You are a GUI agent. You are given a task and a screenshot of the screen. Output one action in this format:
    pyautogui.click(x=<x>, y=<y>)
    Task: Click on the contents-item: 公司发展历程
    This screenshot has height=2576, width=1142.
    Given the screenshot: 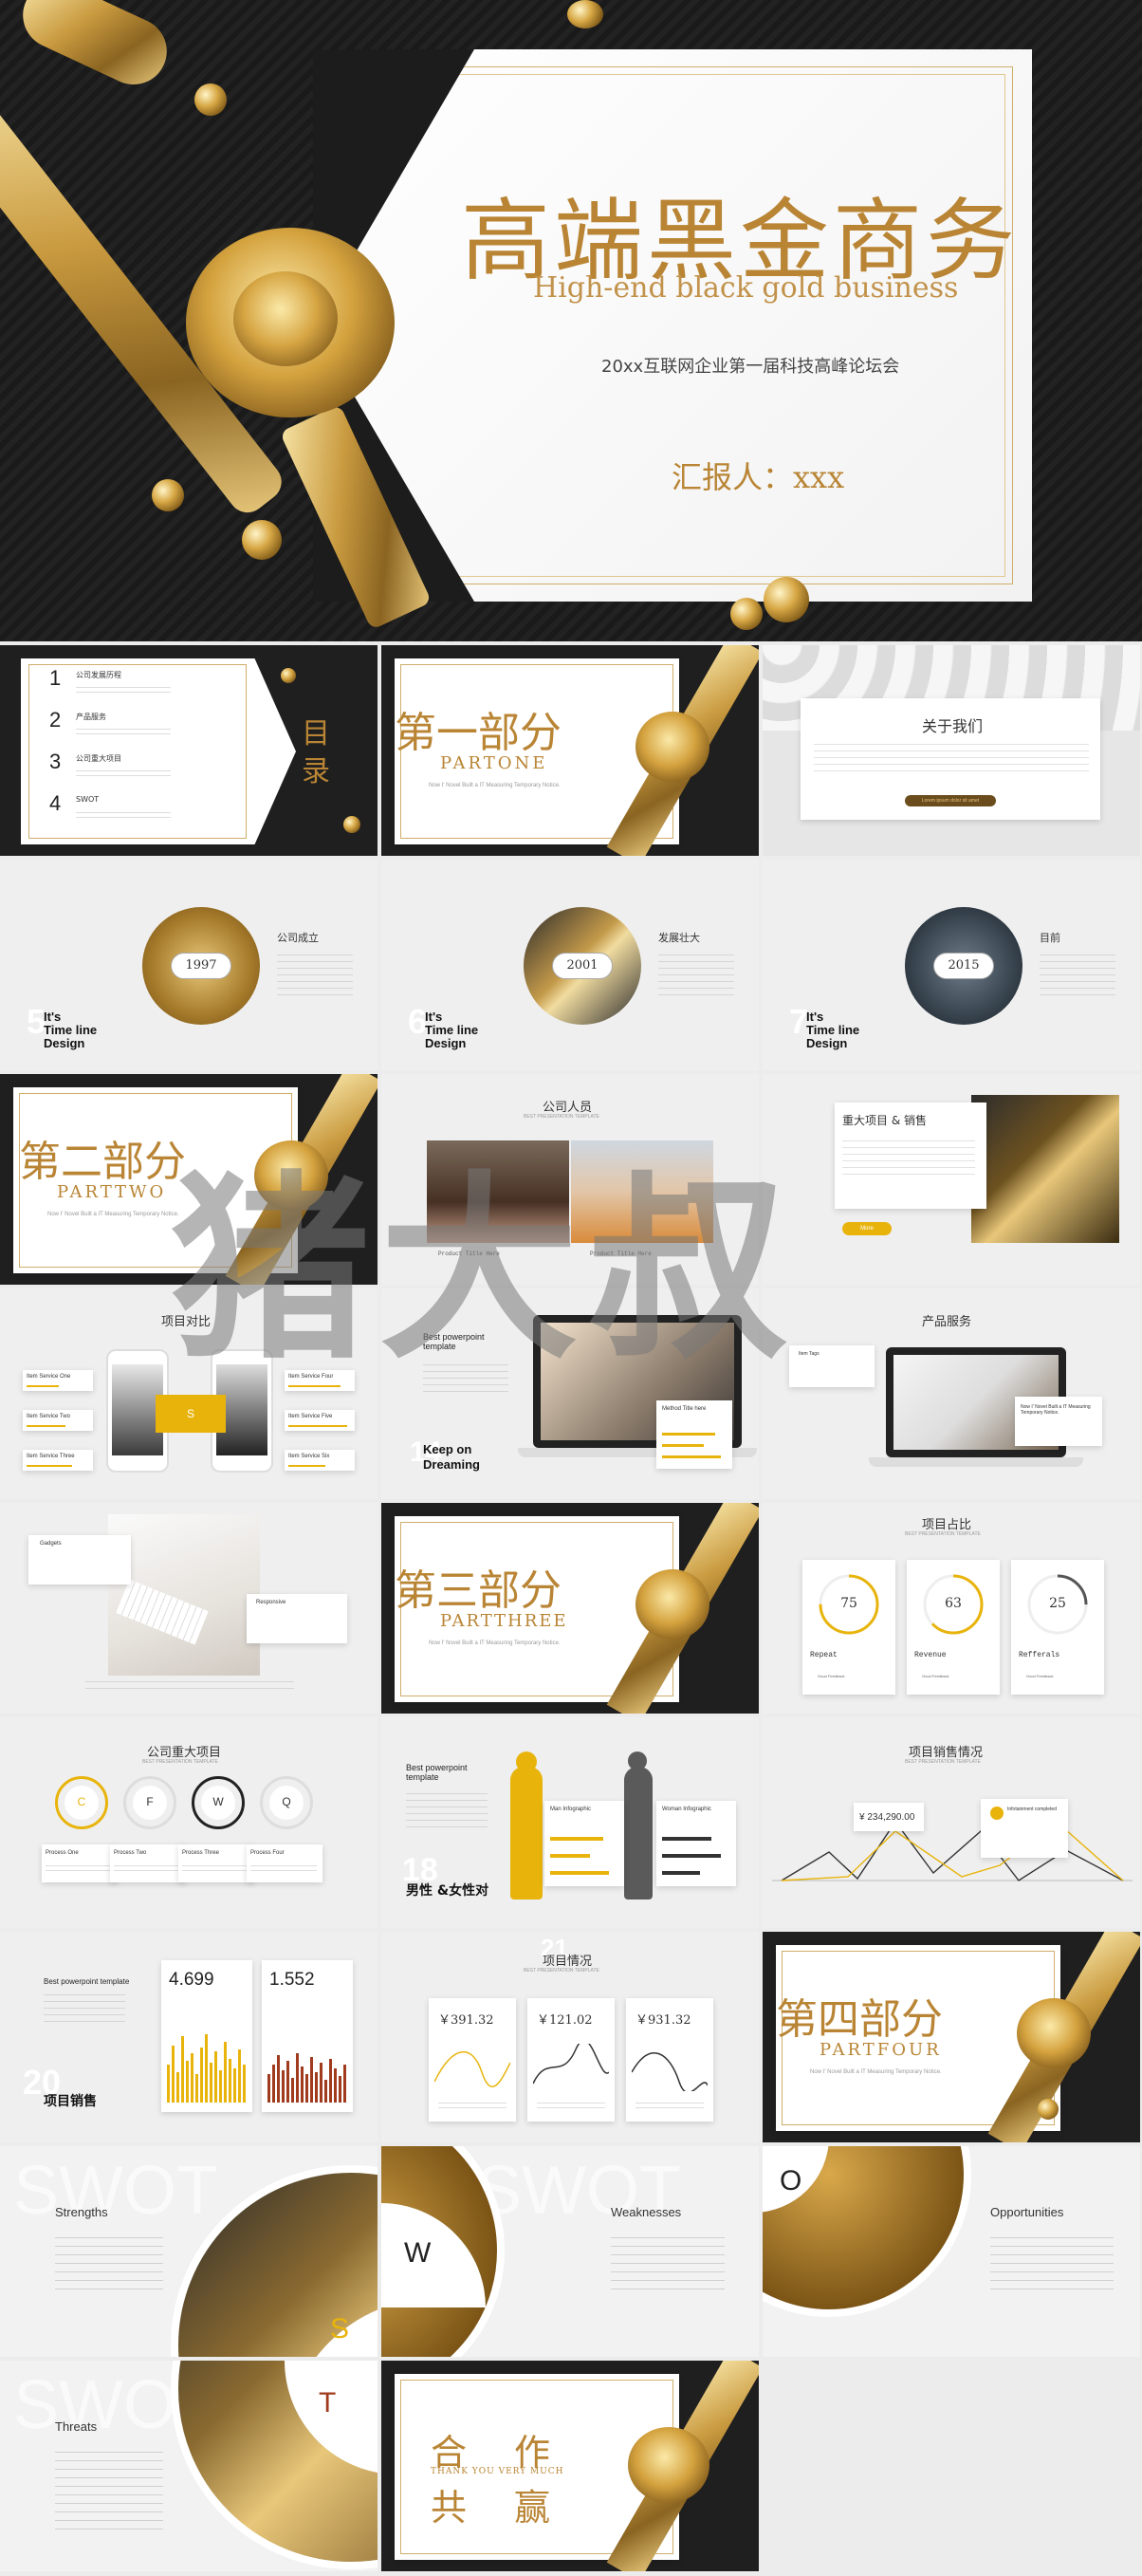 What is the action you would take?
    pyautogui.click(x=98, y=675)
    